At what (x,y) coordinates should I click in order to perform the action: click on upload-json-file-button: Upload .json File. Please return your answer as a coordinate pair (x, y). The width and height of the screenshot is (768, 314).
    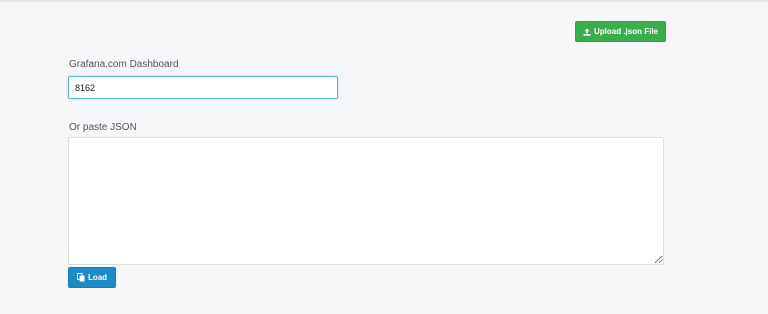
    Looking at the image, I should click on (620, 31).